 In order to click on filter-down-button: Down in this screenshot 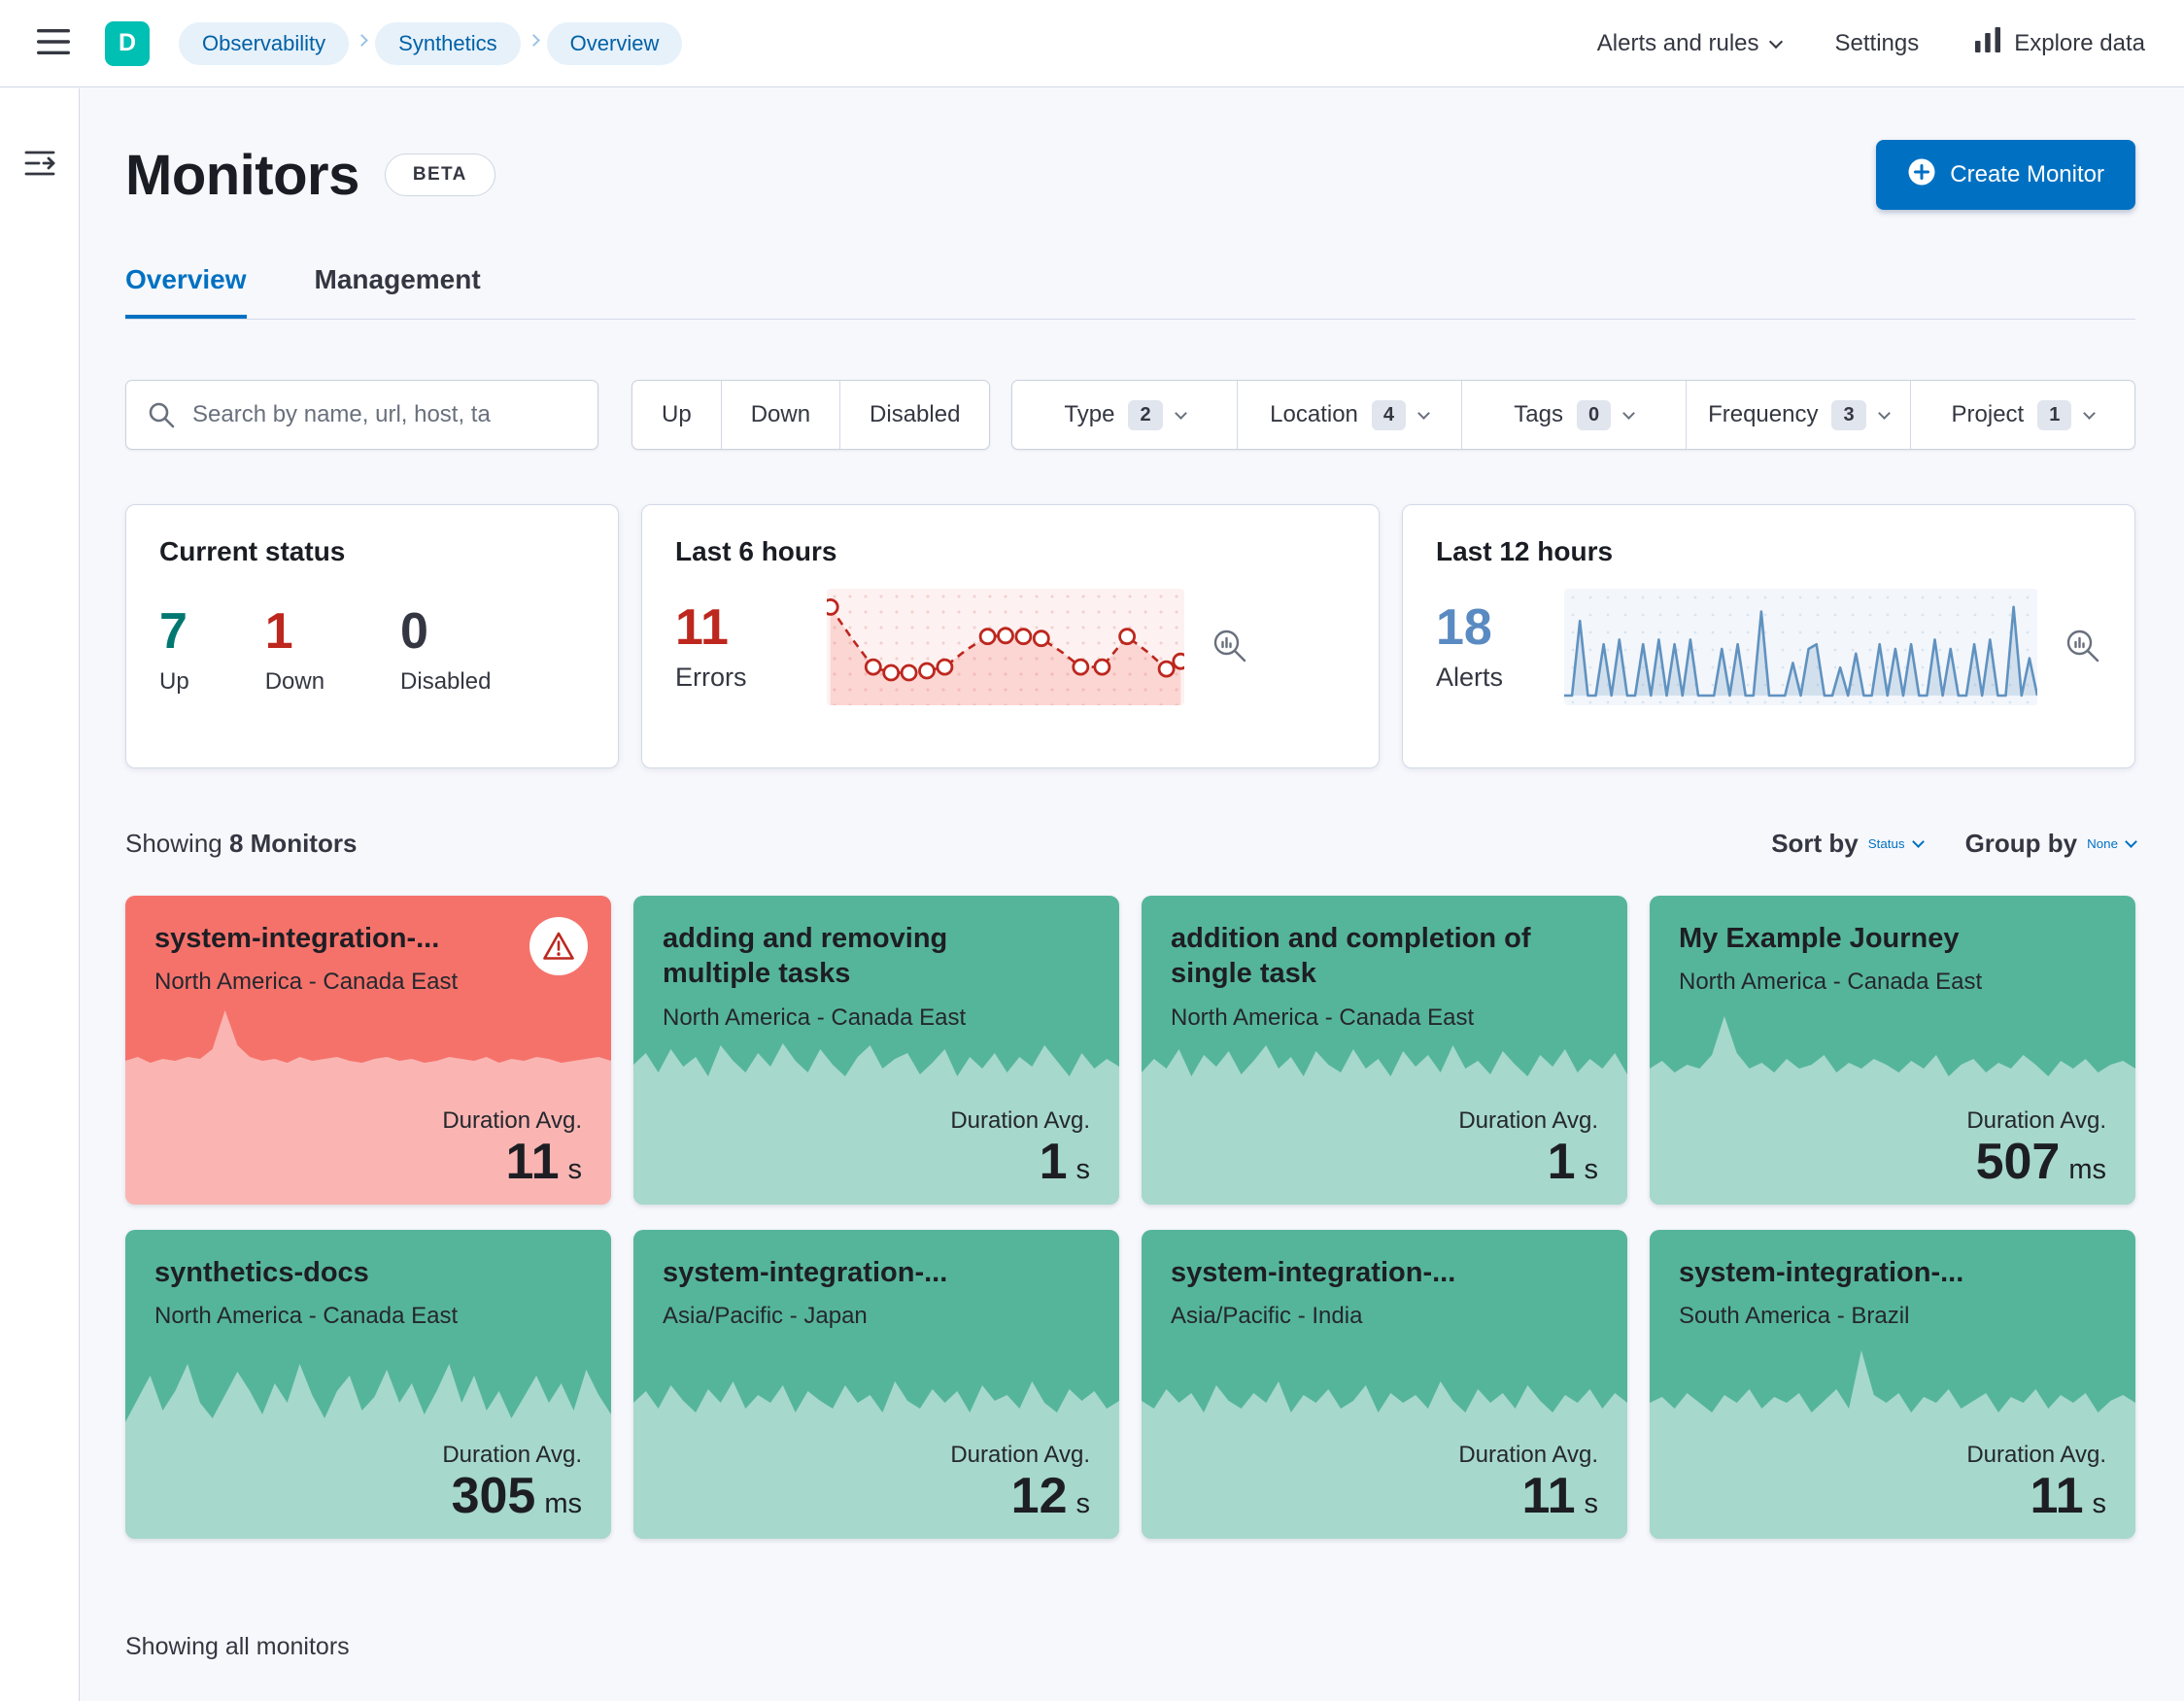, I will do `click(779, 415)`.